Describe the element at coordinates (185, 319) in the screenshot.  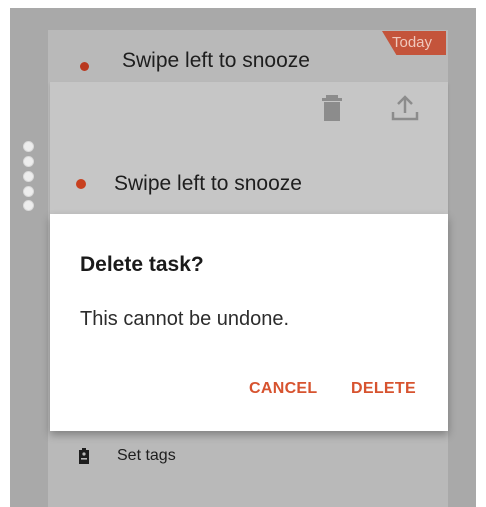
I see `dialog-message: This cannot be undone.` at that location.